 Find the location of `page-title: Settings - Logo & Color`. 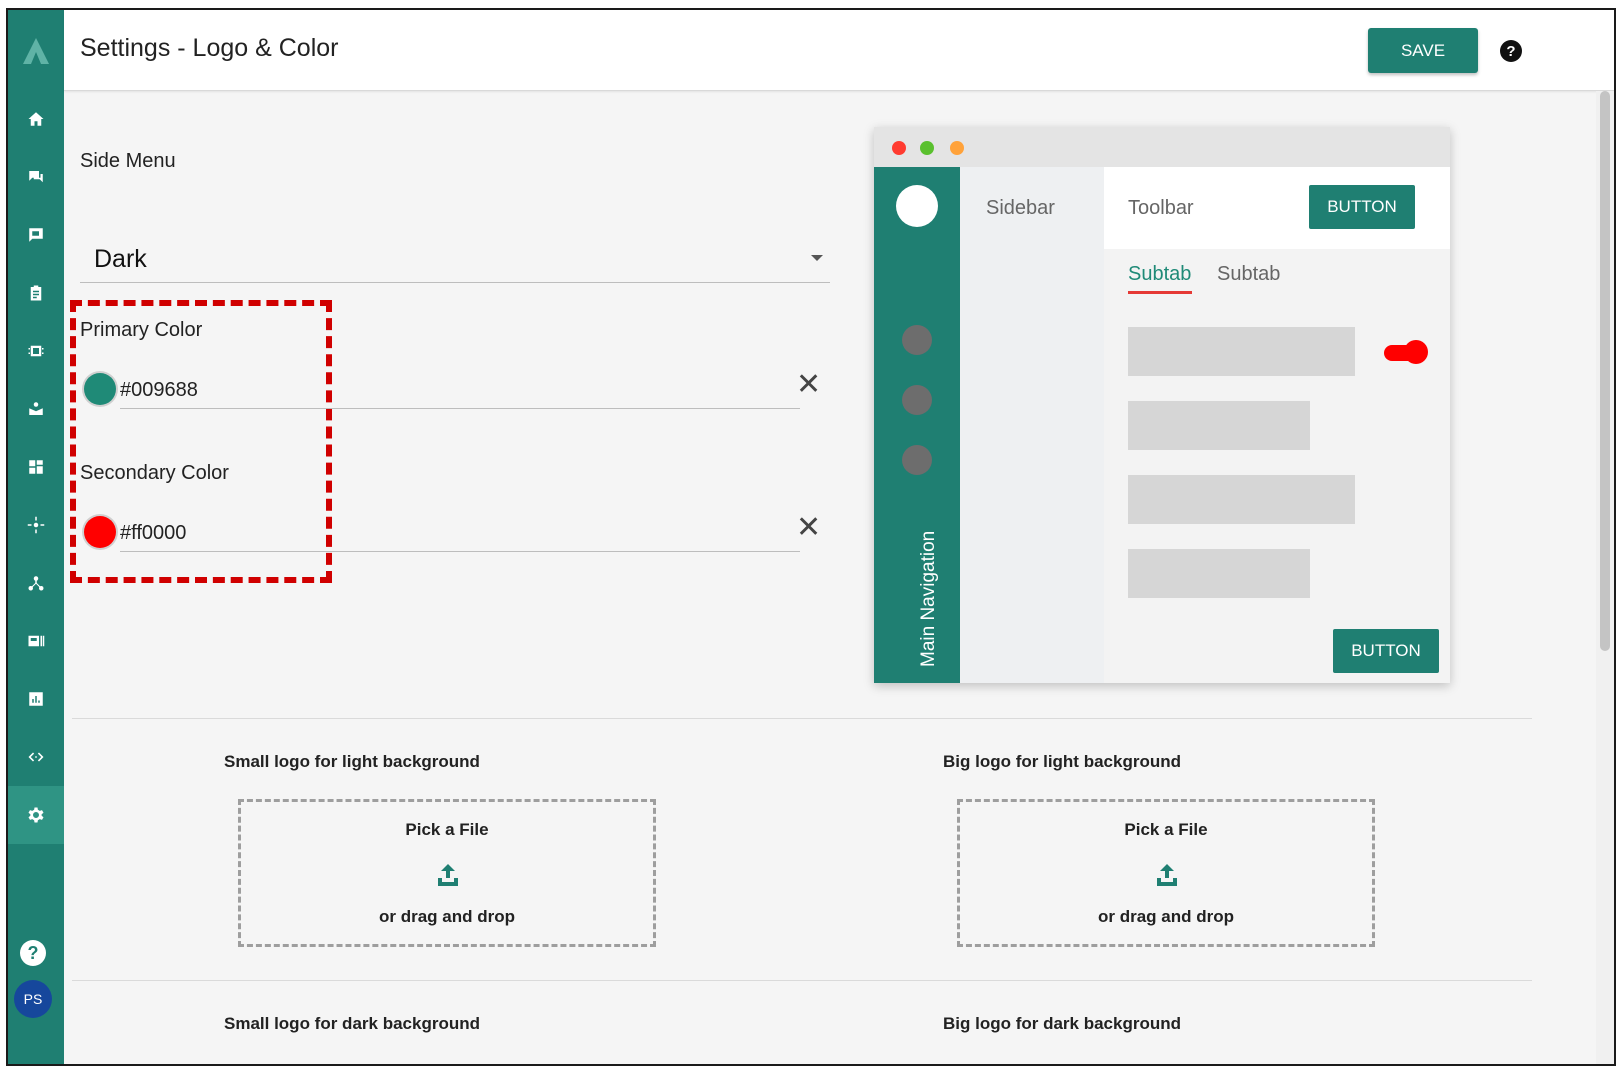

page-title: Settings - Logo & Color is located at coordinates (209, 48).